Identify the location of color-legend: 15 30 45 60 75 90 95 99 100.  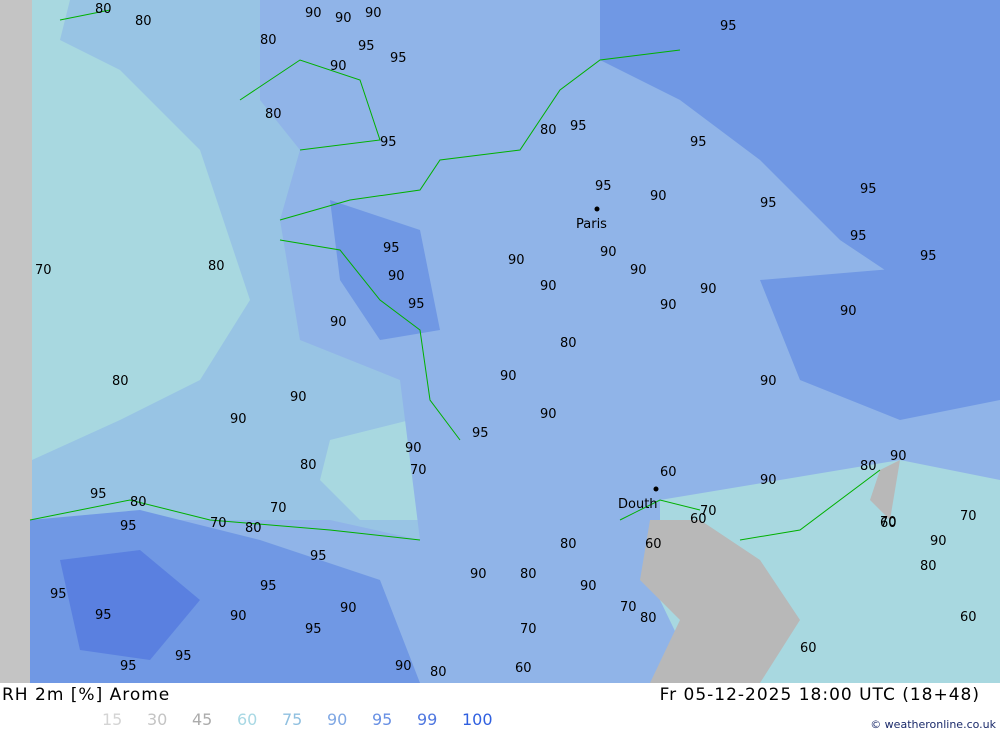
(304, 719).